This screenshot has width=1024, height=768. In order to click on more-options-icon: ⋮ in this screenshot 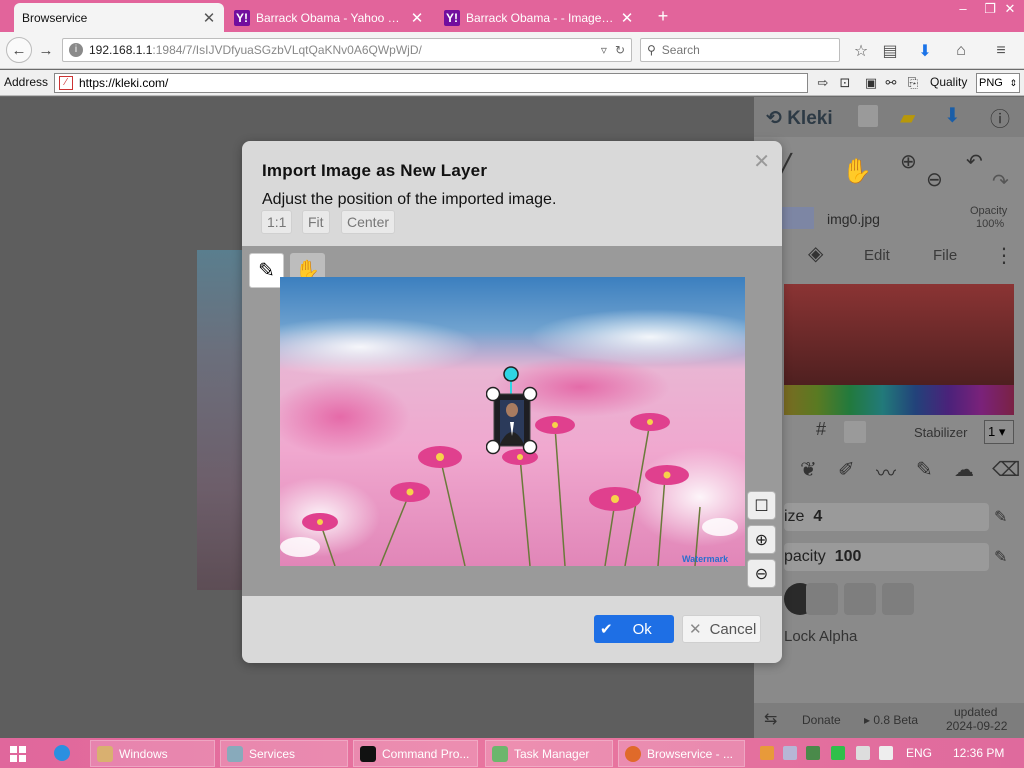, I will do `click(1004, 255)`.